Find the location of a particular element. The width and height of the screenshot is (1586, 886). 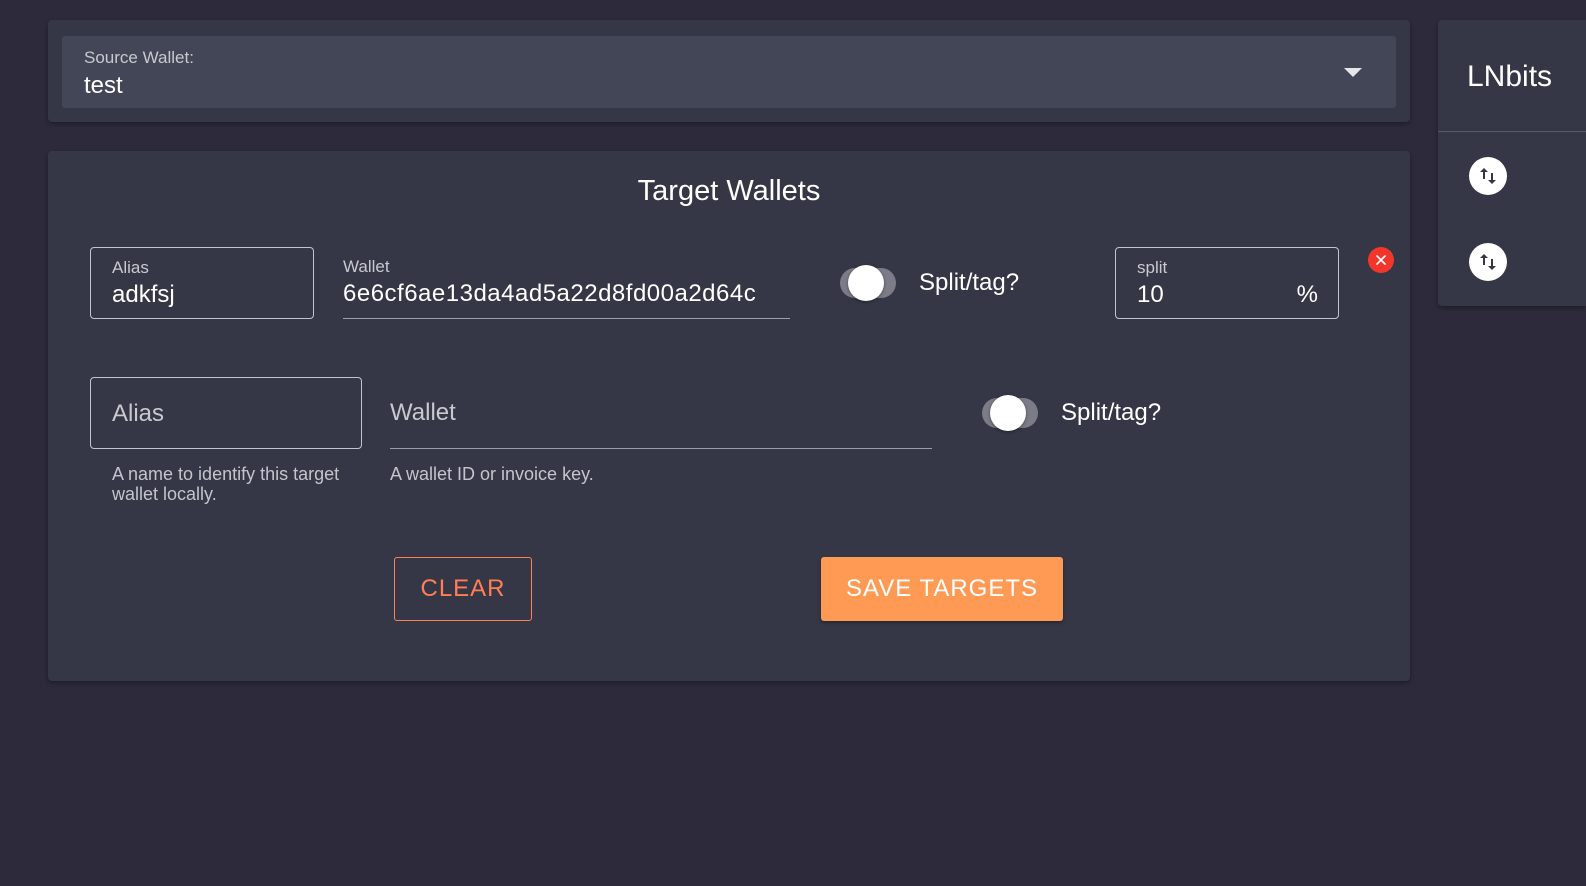

close-icon is located at coordinates (1381, 260).